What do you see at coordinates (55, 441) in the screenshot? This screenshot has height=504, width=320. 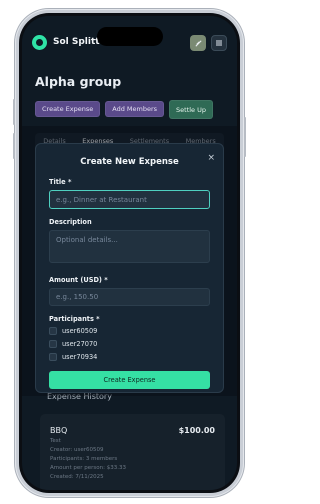 I see `expense-description: Test` at bounding box center [55, 441].